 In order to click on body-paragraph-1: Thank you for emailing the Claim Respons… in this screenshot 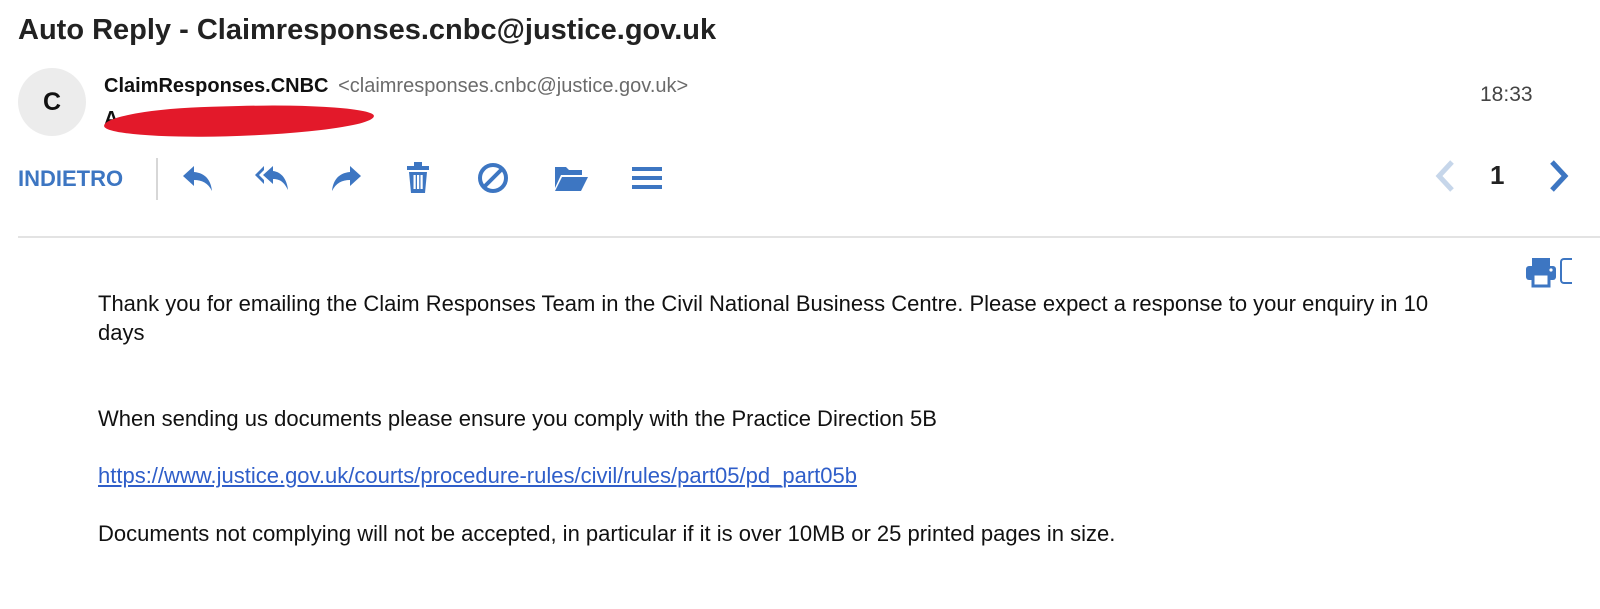, I will do `click(763, 318)`.